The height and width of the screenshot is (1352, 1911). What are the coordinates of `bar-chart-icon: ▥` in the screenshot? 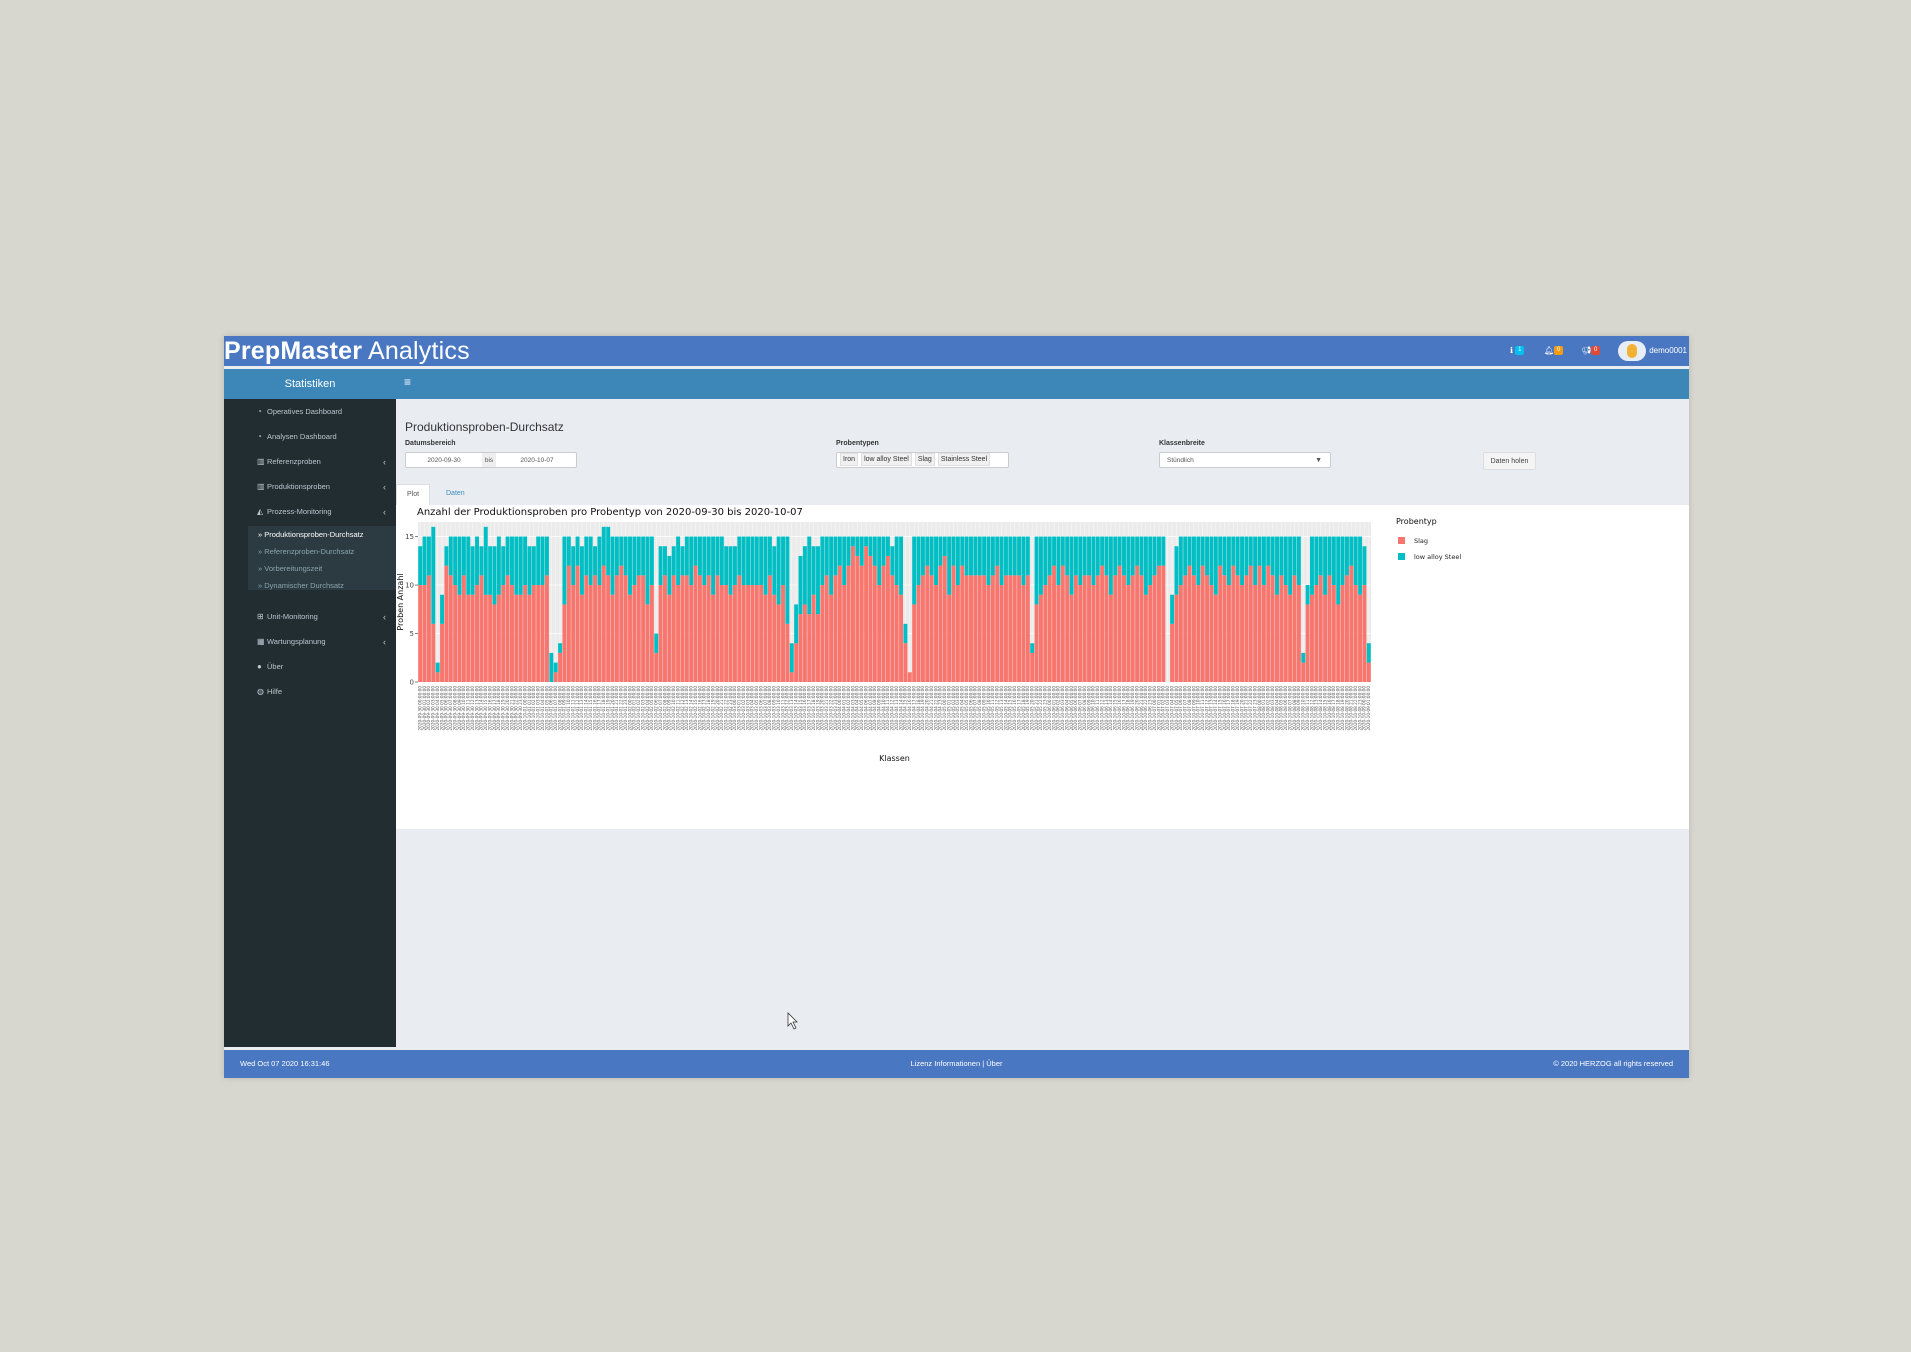 It's located at (261, 461).